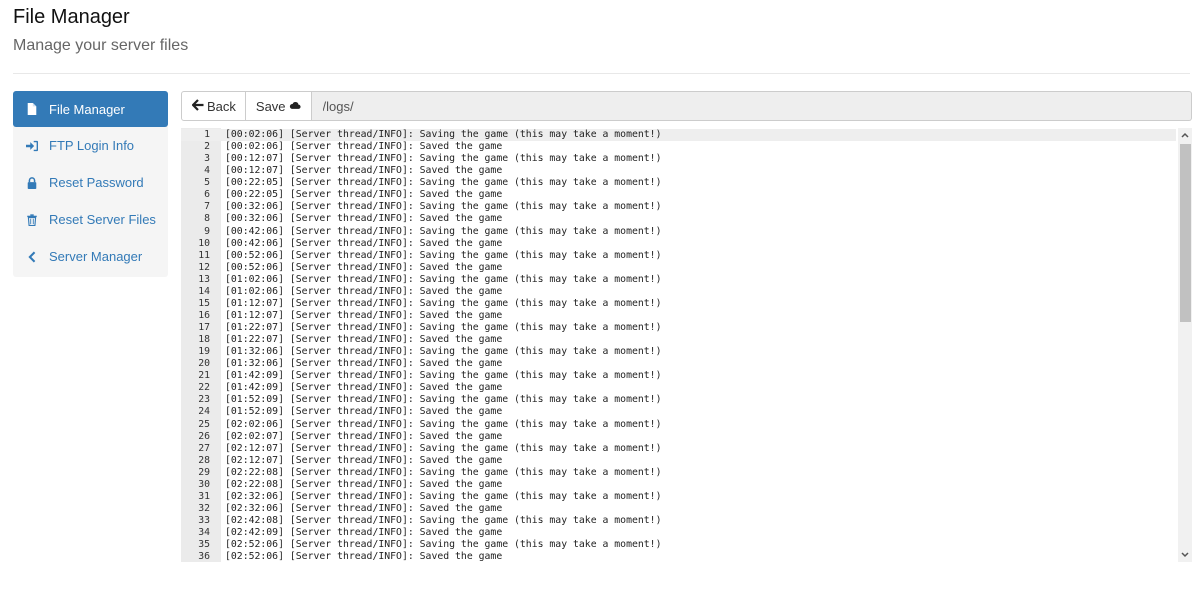  Describe the element at coordinates (204, 460) in the screenshot. I see `line-number: 28` at that location.